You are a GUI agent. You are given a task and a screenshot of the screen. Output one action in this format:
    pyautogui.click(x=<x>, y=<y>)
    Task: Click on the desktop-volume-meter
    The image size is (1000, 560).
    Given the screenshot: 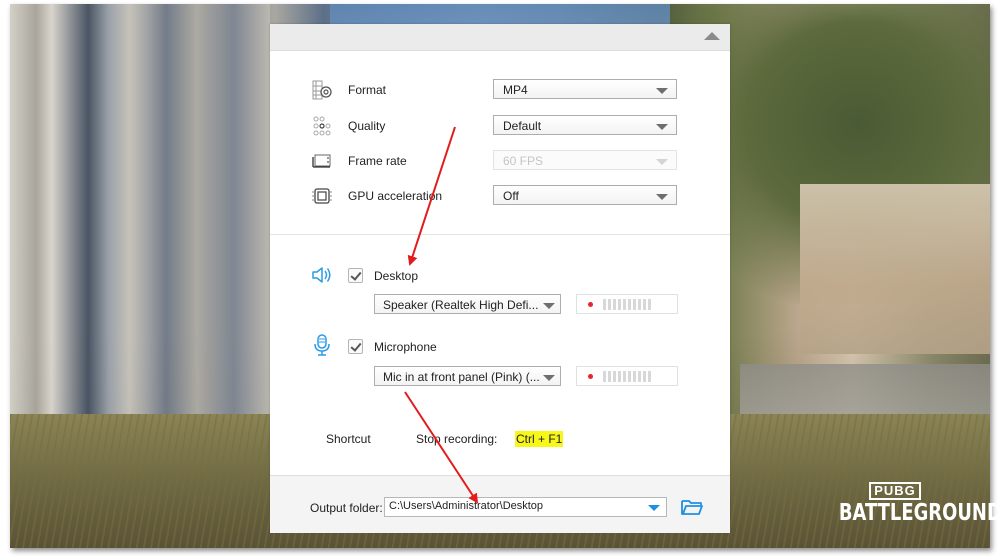 What is the action you would take?
    pyautogui.click(x=627, y=304)
    